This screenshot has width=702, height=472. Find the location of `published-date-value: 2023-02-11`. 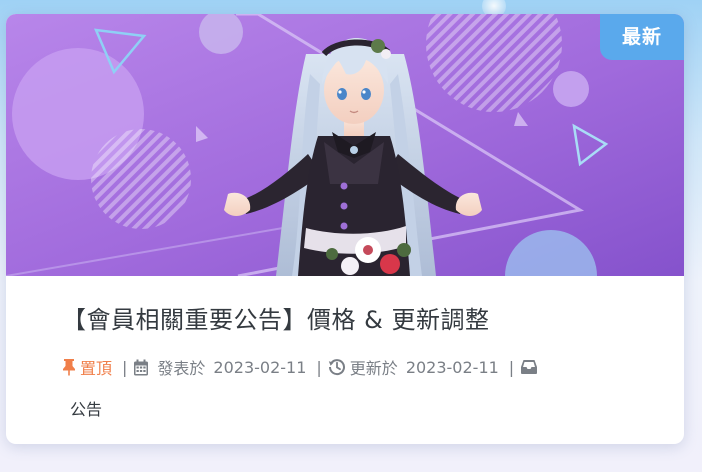

published-date-value: 2023-02-11 is located at coordinates (259, 367).